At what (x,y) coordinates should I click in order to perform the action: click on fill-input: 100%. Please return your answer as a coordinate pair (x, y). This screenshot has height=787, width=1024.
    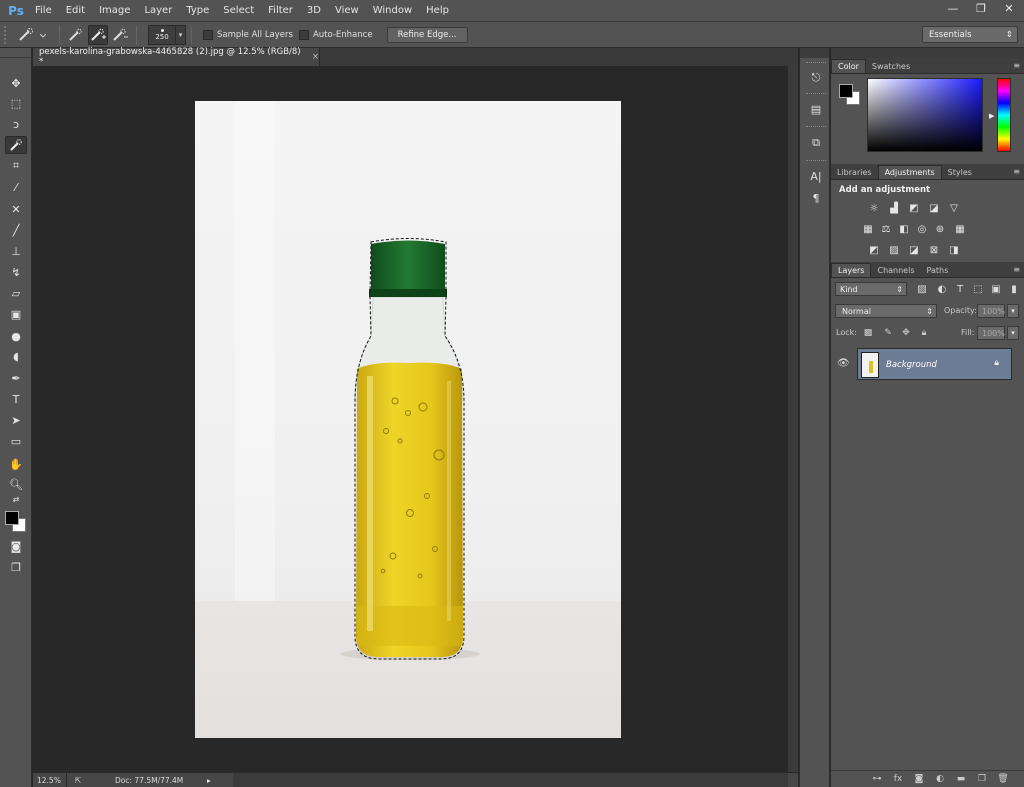
    Looking at the image, I should click on (991, 333).